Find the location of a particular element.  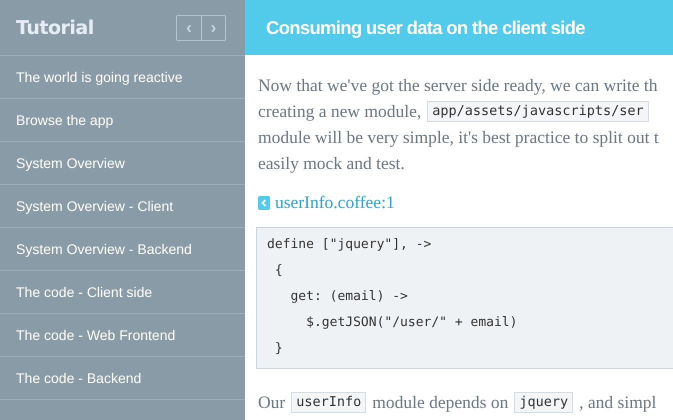

code-line: { is located at coordinates (279, 271).